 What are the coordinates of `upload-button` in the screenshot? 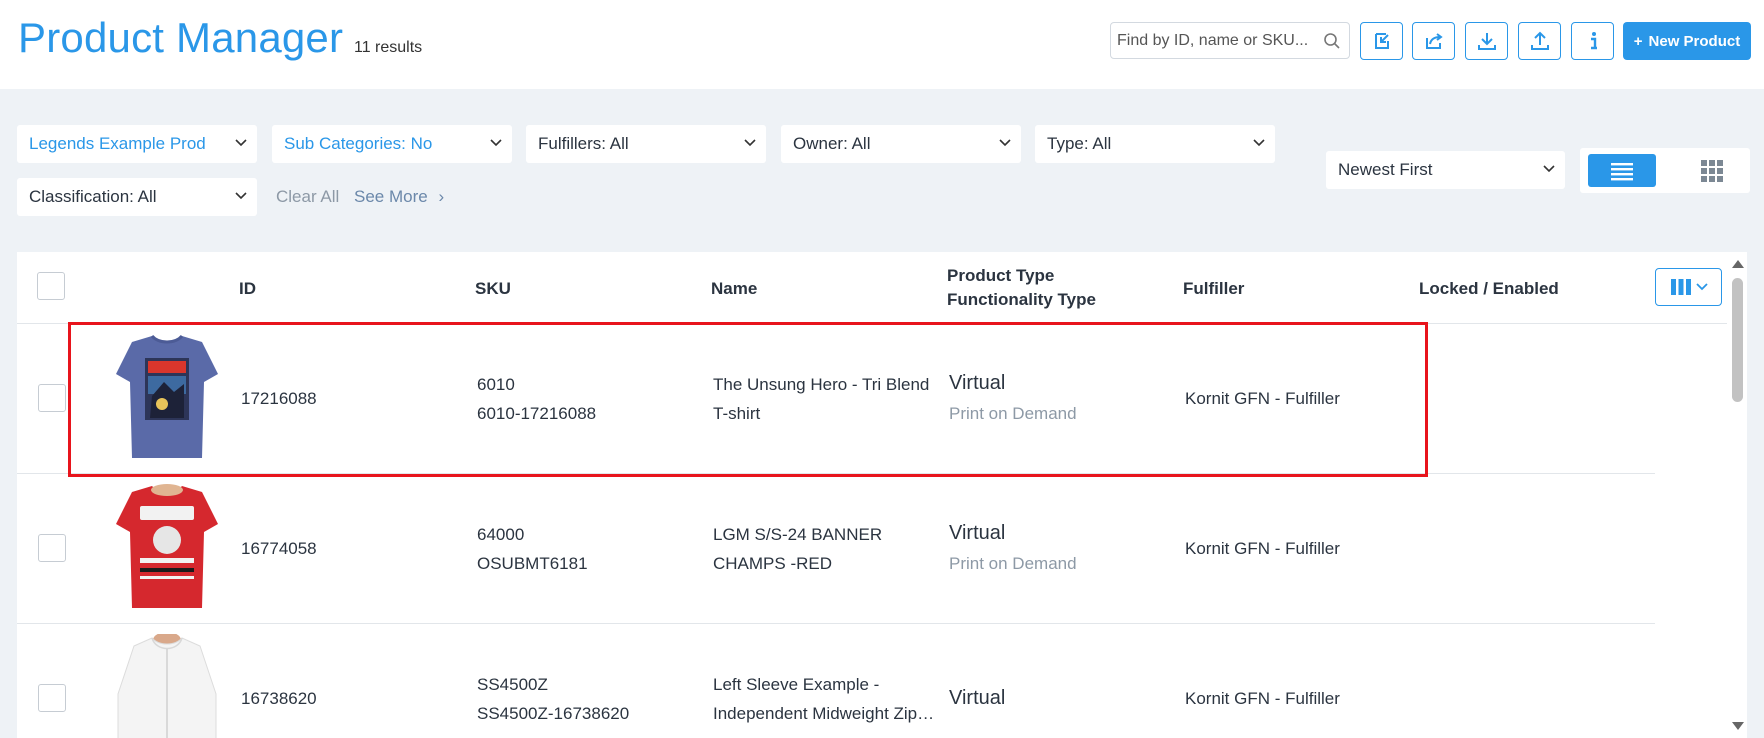 It's located at (1539, 41).